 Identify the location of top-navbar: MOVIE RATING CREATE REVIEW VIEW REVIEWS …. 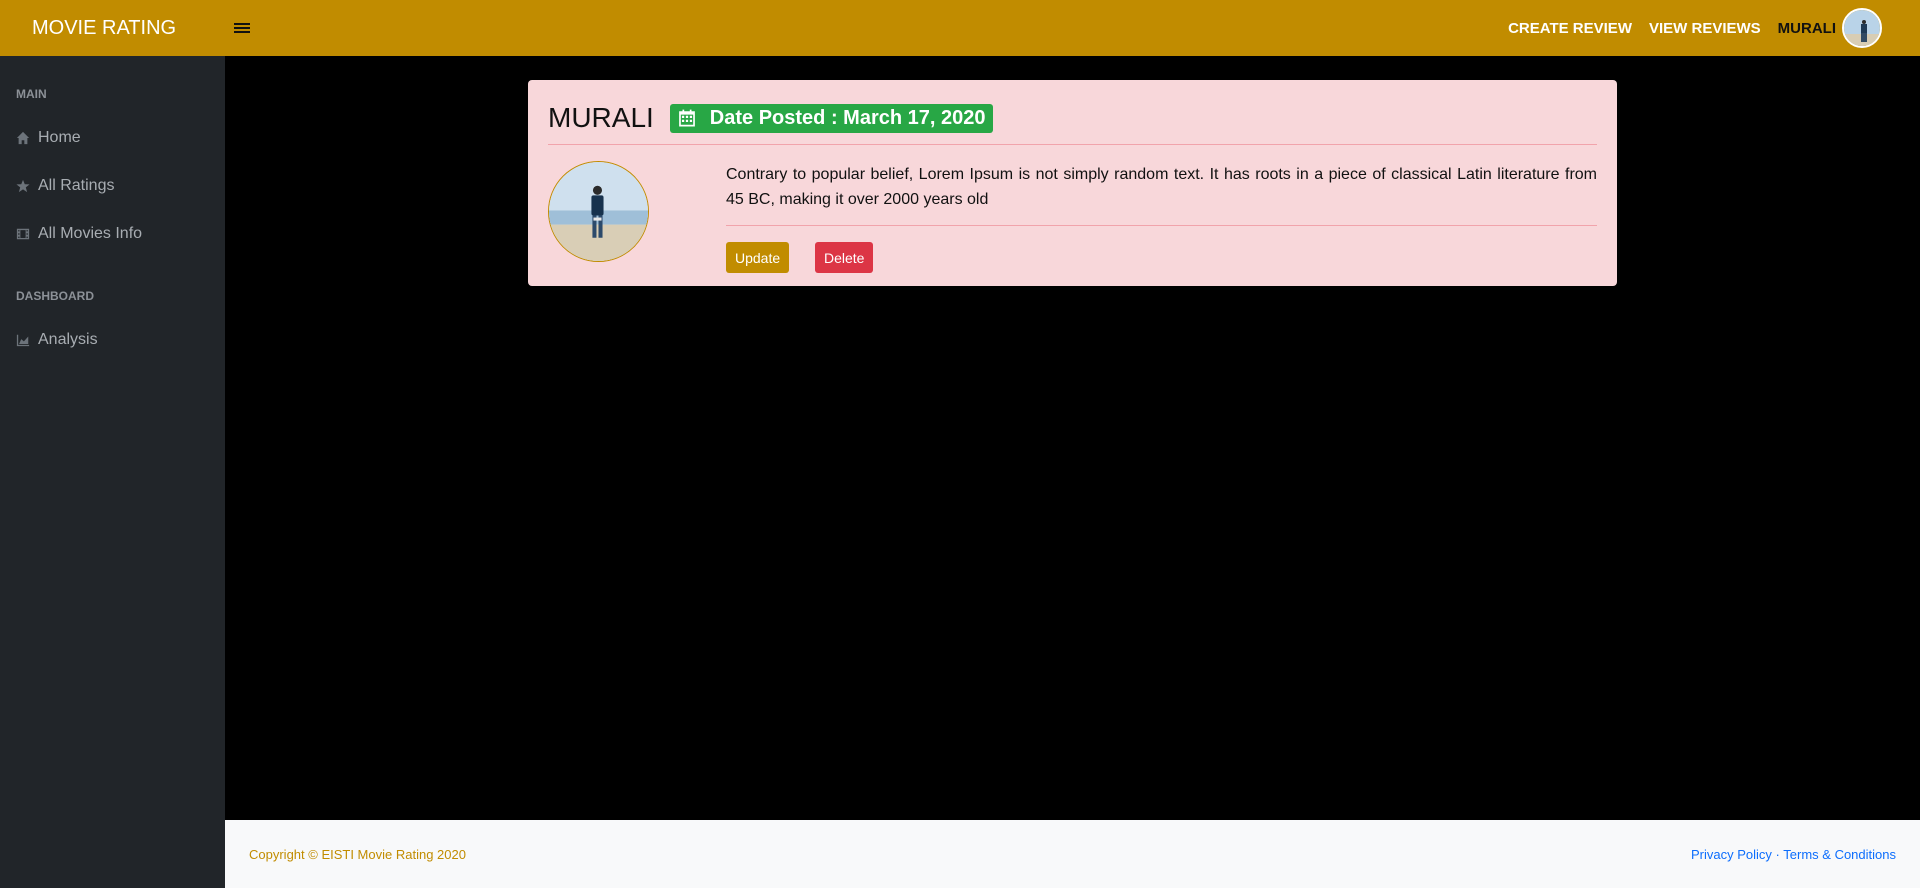
(960, 28).